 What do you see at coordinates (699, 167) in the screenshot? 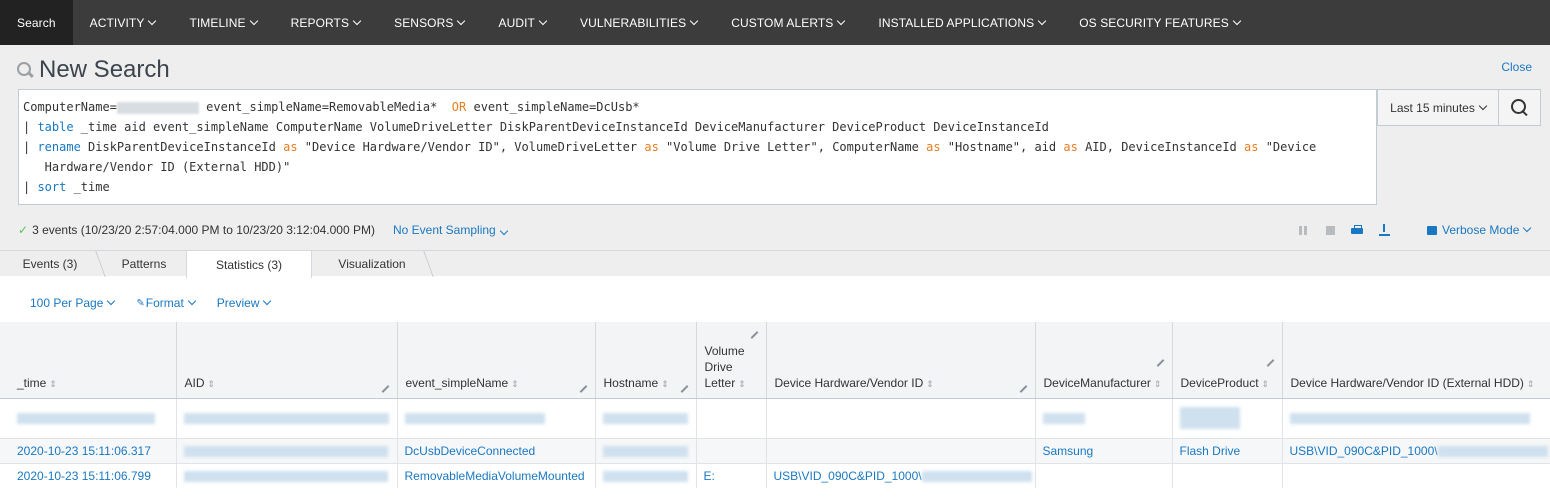
I see `query-line: Hardware/Vendor ID (External HDD)"` at bounding box center [699, 167].